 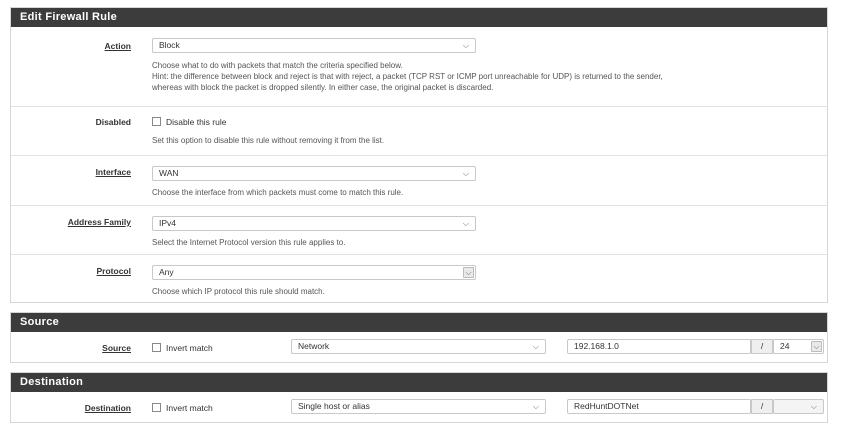 I want to click on destination-type-value: Single host or alias, so click(x=334, y=406).